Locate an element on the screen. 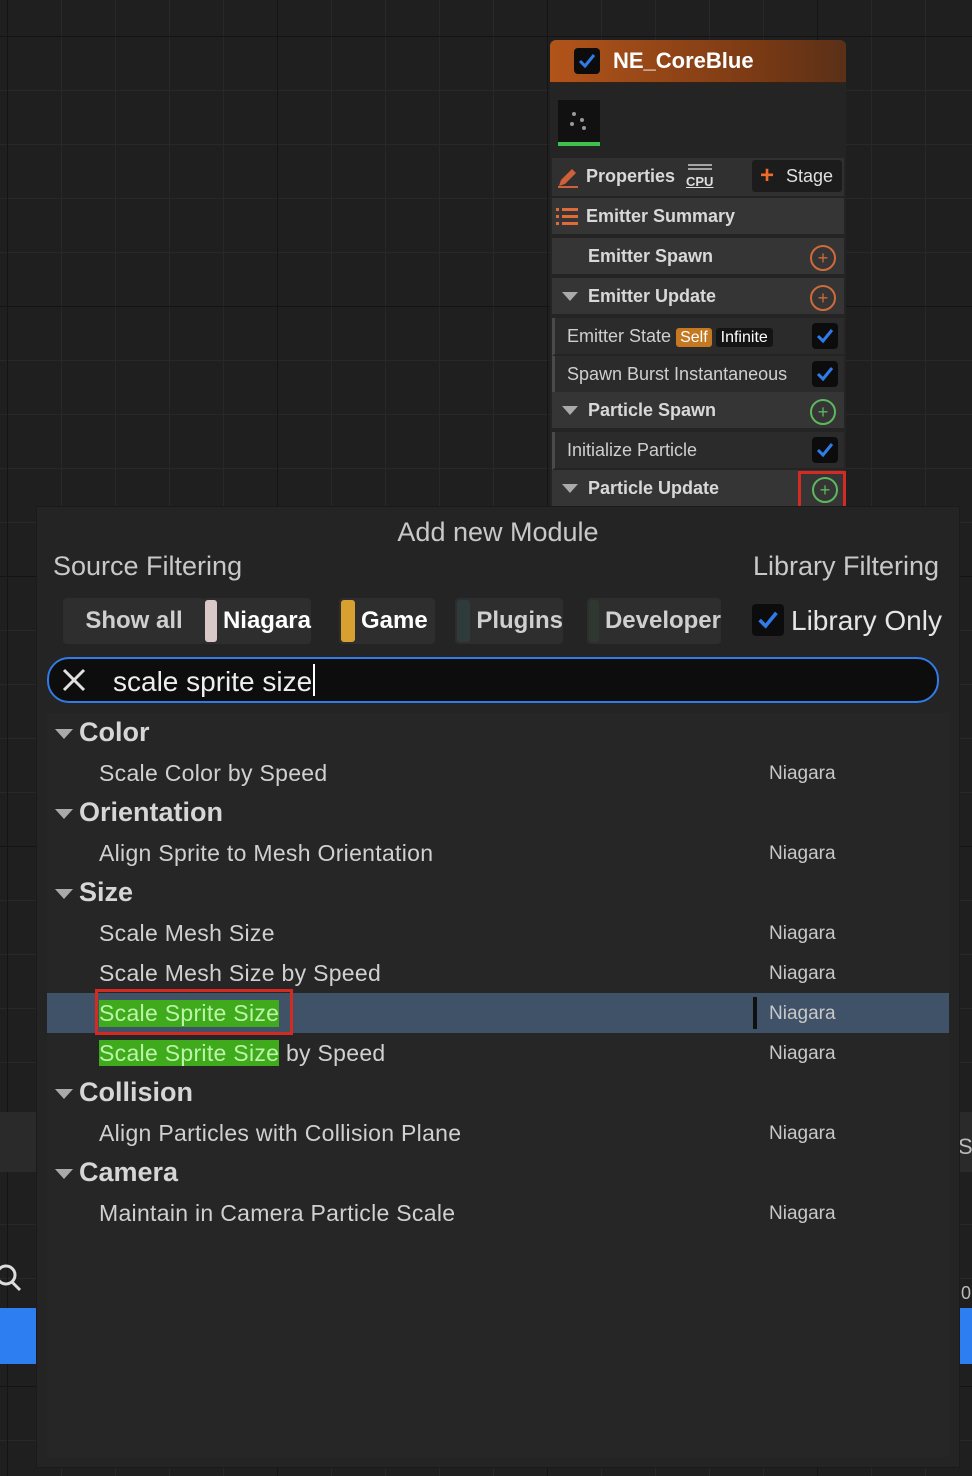 The height and width of the screenshot is (1476, 972). emitter-update-row: Emitter Update + is located at coordinates (698, 297).